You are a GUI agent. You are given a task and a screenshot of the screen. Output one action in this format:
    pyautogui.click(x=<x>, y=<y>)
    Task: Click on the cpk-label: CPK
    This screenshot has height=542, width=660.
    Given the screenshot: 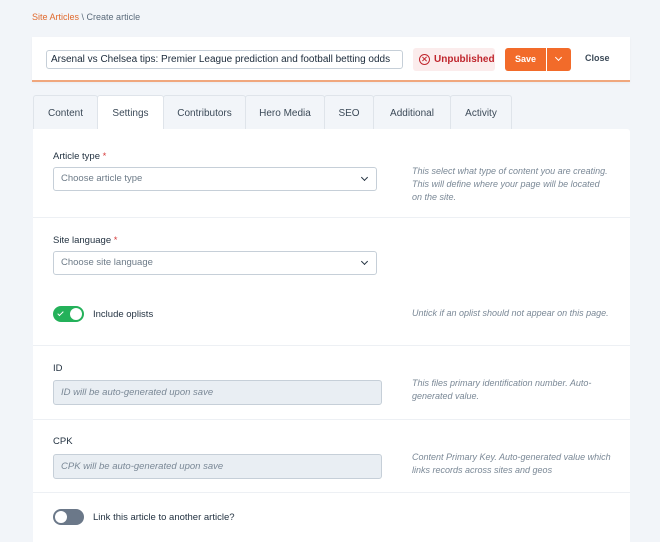 What is the action you would take?
    pyautogui.click(x=63, y=441)
    